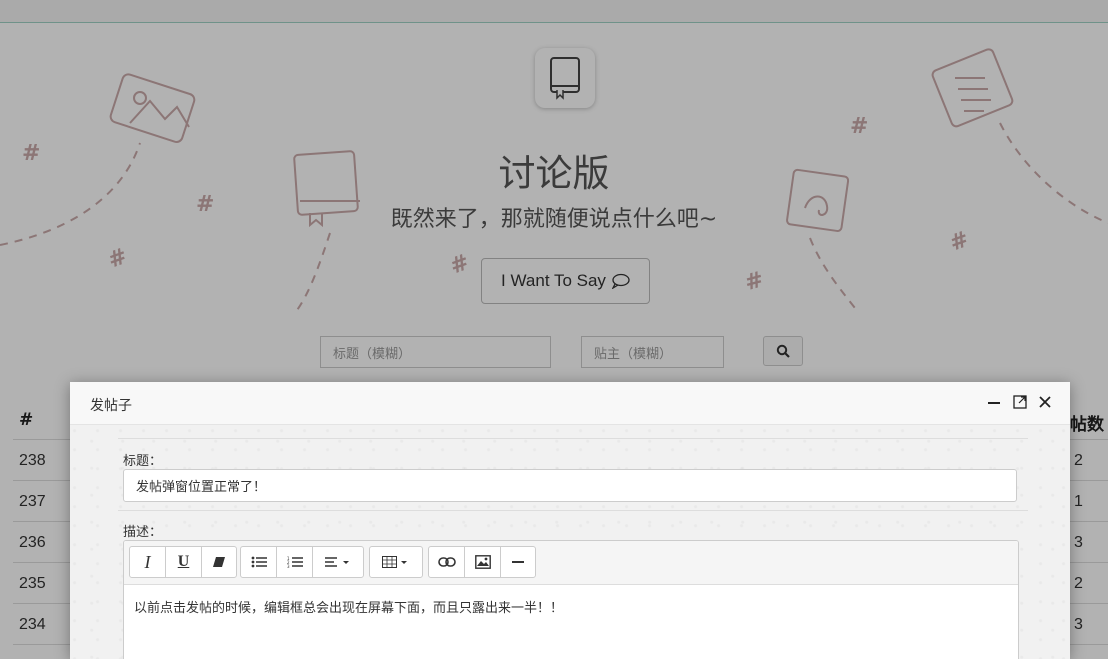 Image resolution: width=1108 pixels, height=659 pixels. What do you see at coordinates (447, 562) in the screenshot?
I see `link-icon` at bounding box center [447, 562].